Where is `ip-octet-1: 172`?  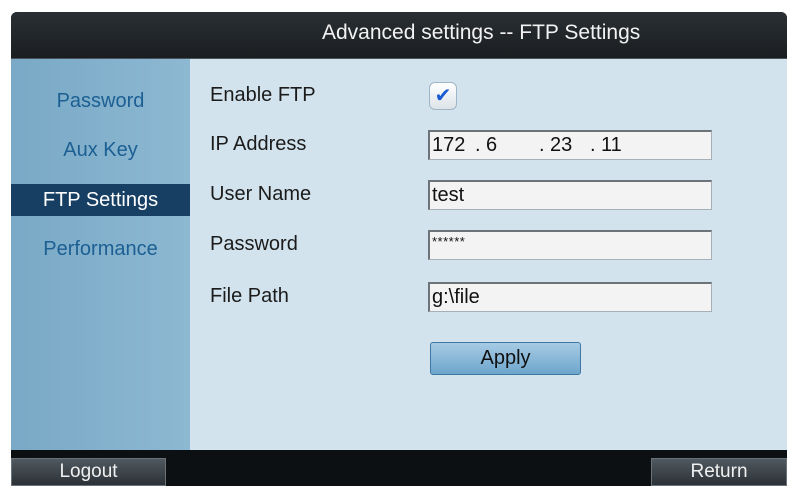 ip-octet-1: 172 is located at coordinates (448, 145).